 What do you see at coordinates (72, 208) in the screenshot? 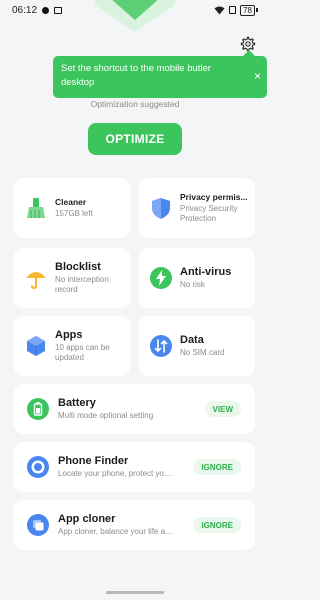
I see `cleaner-tile: Cleaner 157GB left` at bounding box center [72, 208].